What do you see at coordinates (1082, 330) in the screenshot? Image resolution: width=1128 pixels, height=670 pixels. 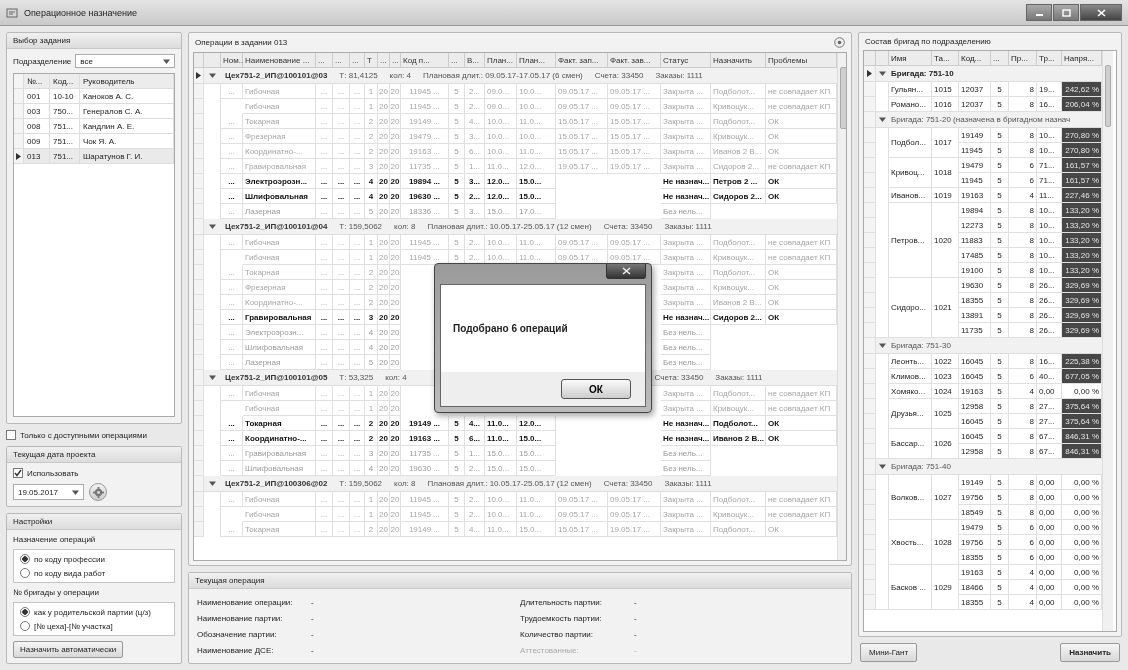 I see `load-cell: 329,69 %` at bounding box center [1082, 330].